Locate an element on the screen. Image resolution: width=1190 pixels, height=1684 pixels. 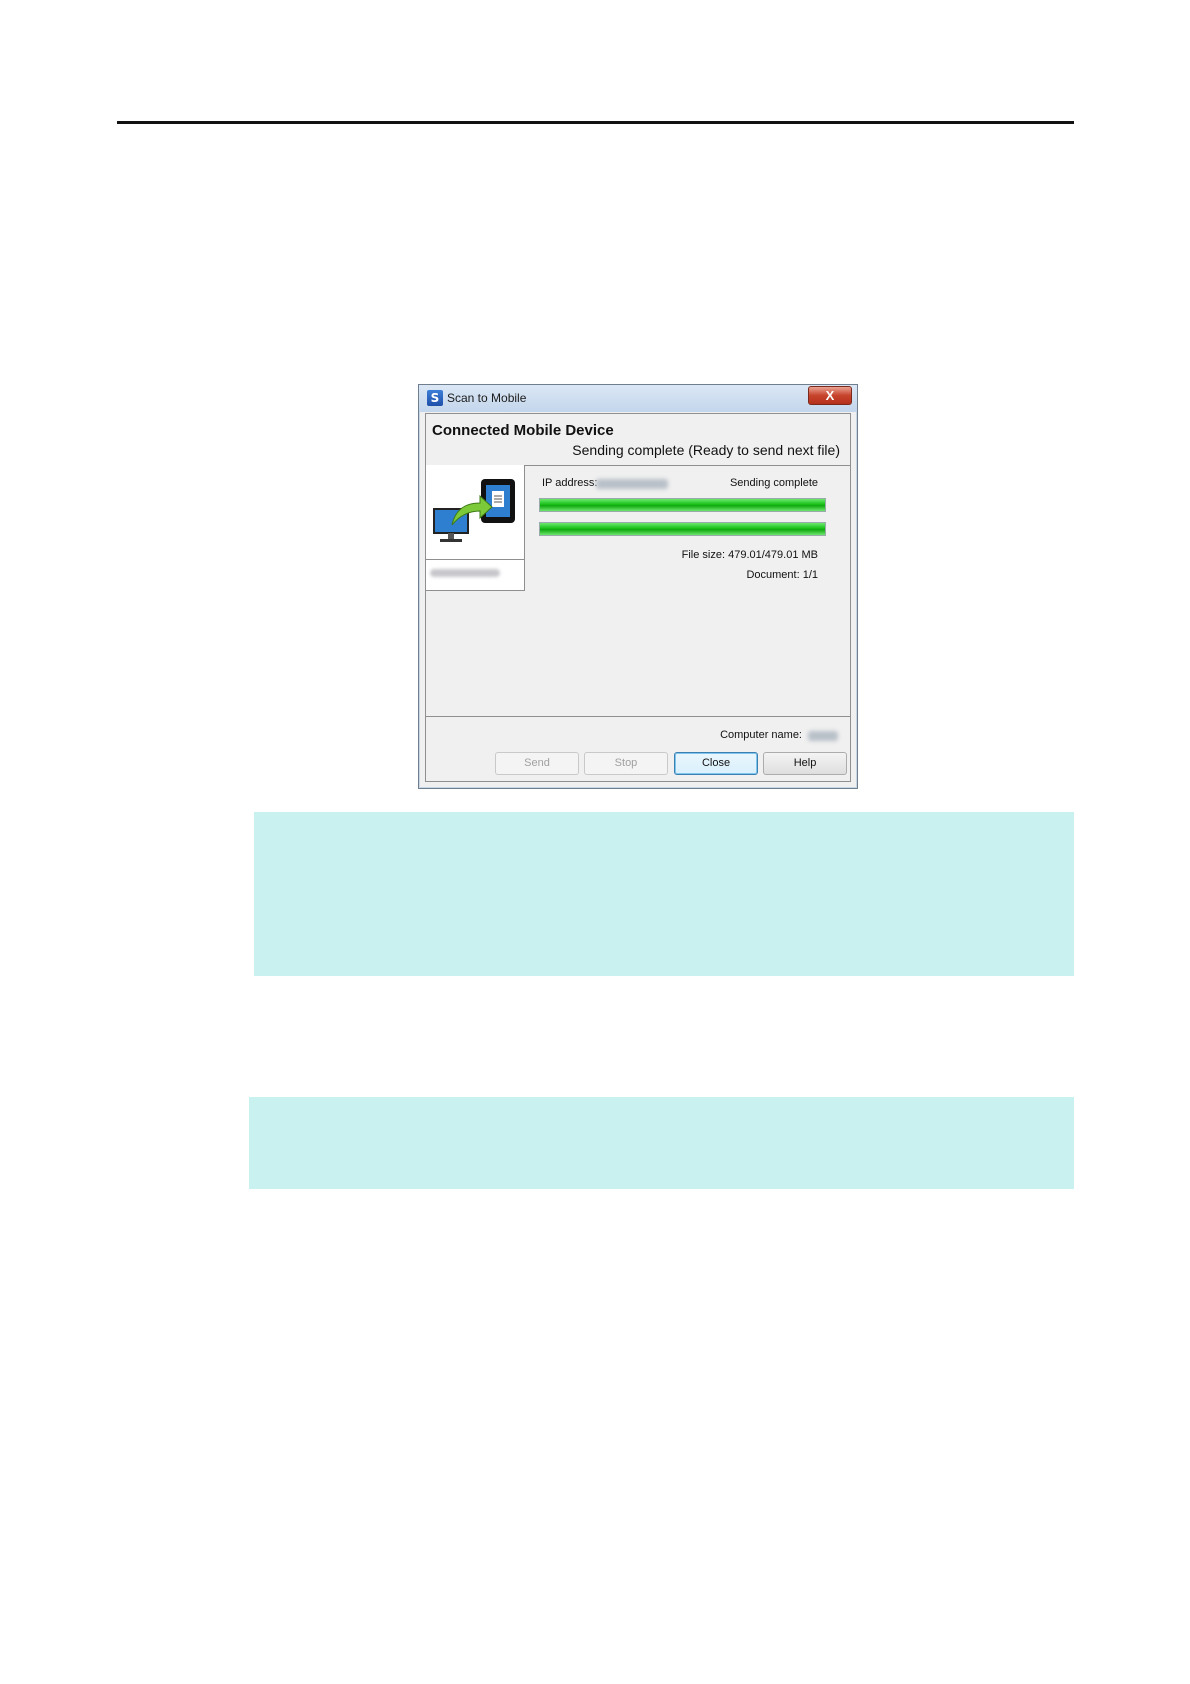
file-progress-bar is located at coordinates (682, 505).